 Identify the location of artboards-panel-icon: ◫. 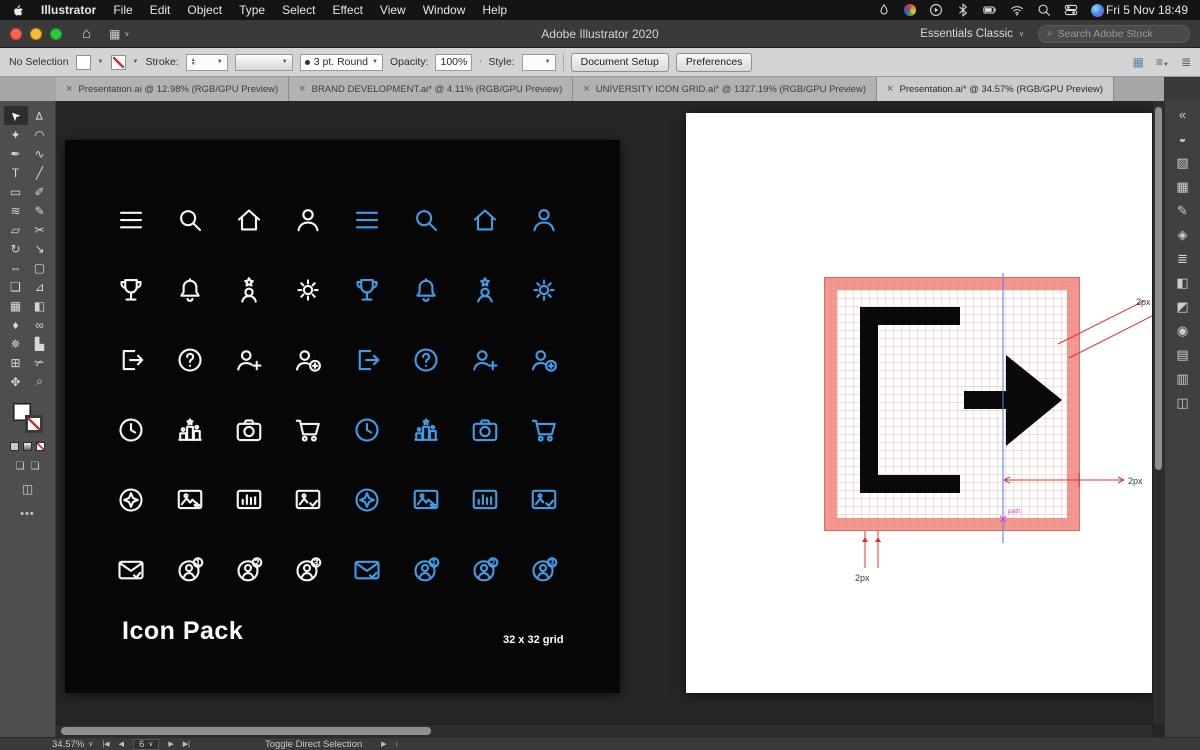
(1182, 403).